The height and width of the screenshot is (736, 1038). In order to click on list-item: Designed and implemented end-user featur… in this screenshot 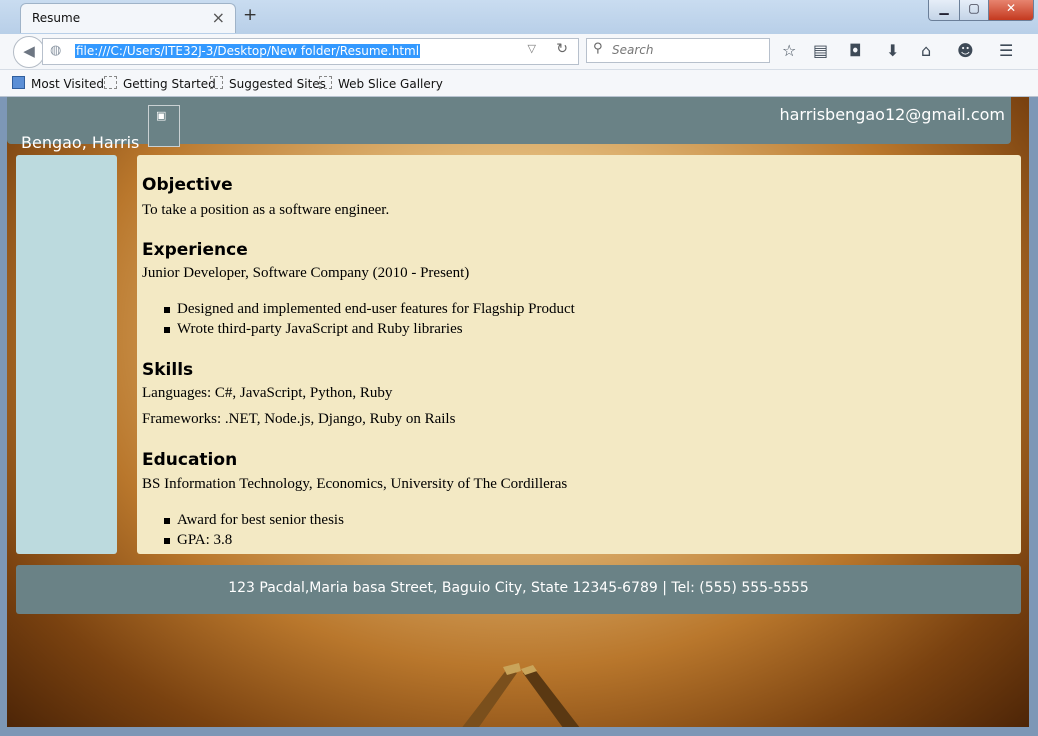, I will do `click(369, 309)`.